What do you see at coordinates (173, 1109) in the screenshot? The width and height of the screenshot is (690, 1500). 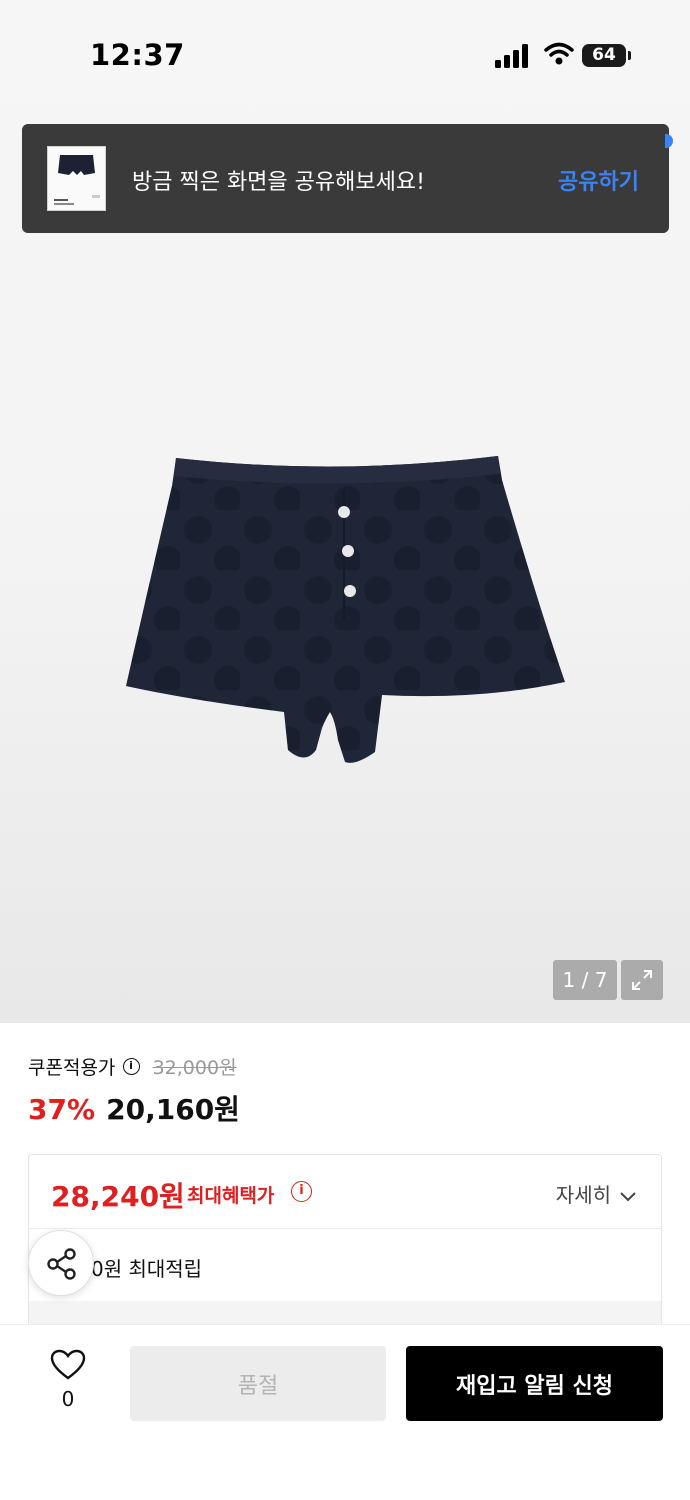 I see `sale-price: 20,160원` at bounding box center [173, 1109].